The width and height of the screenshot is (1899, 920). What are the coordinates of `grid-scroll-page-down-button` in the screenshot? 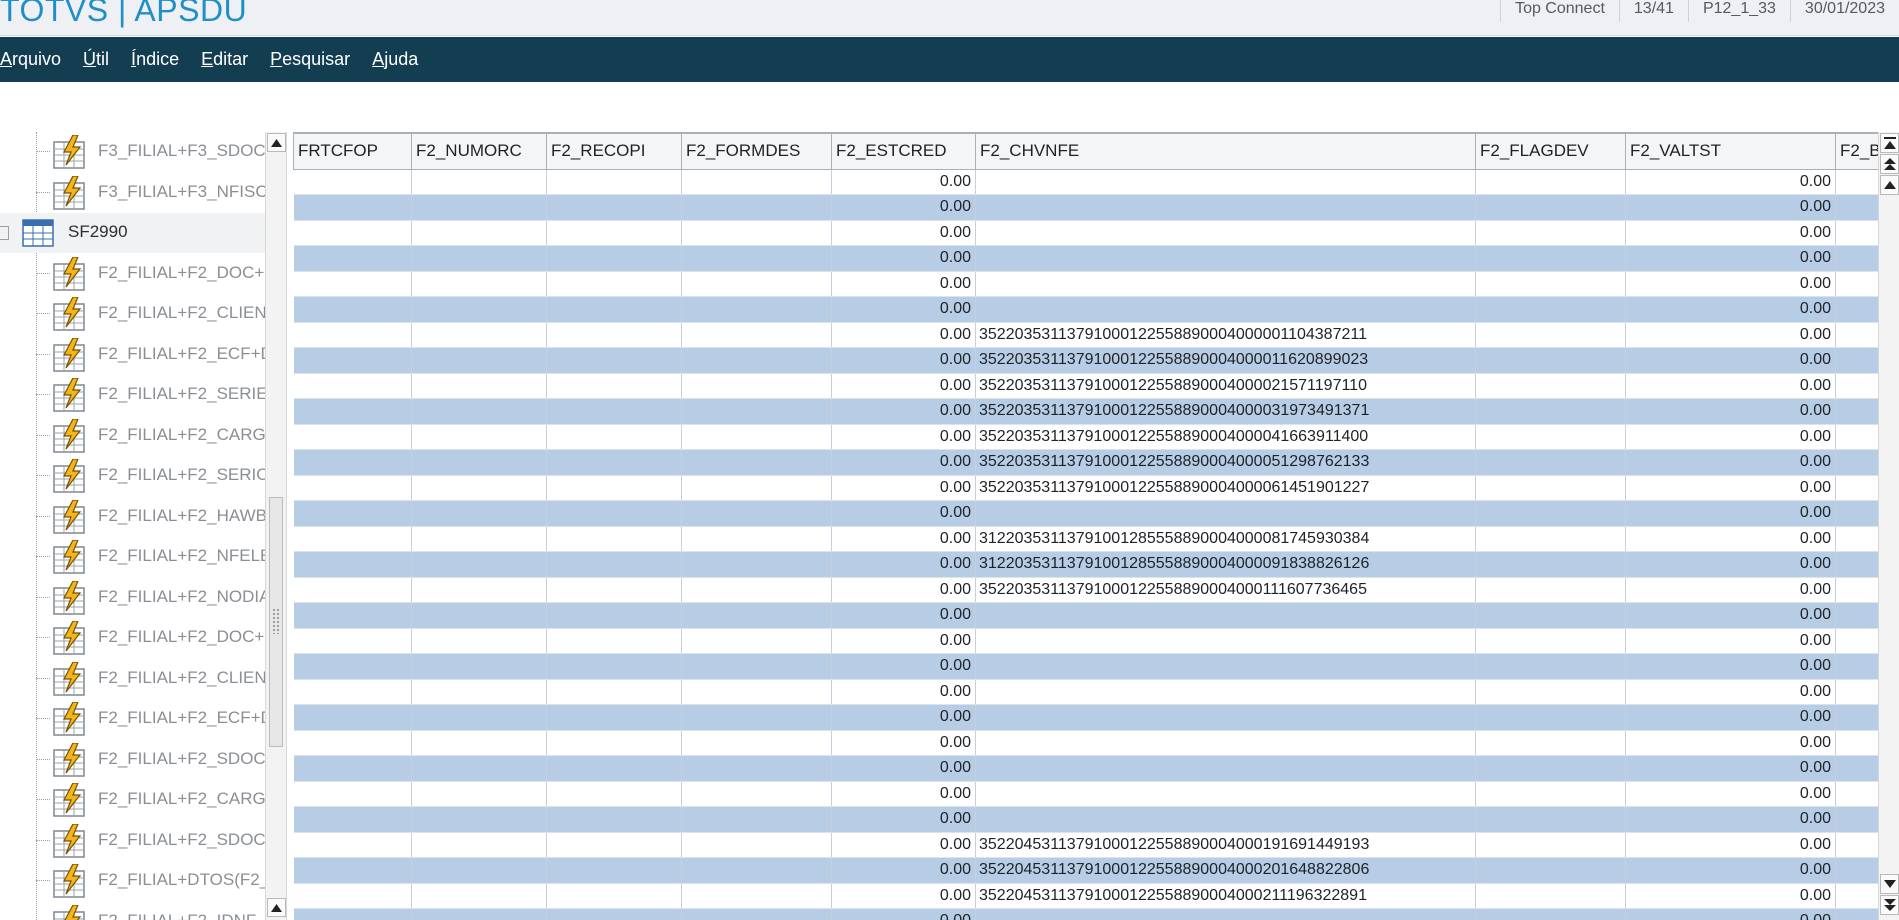 It's located at (1889, 905).